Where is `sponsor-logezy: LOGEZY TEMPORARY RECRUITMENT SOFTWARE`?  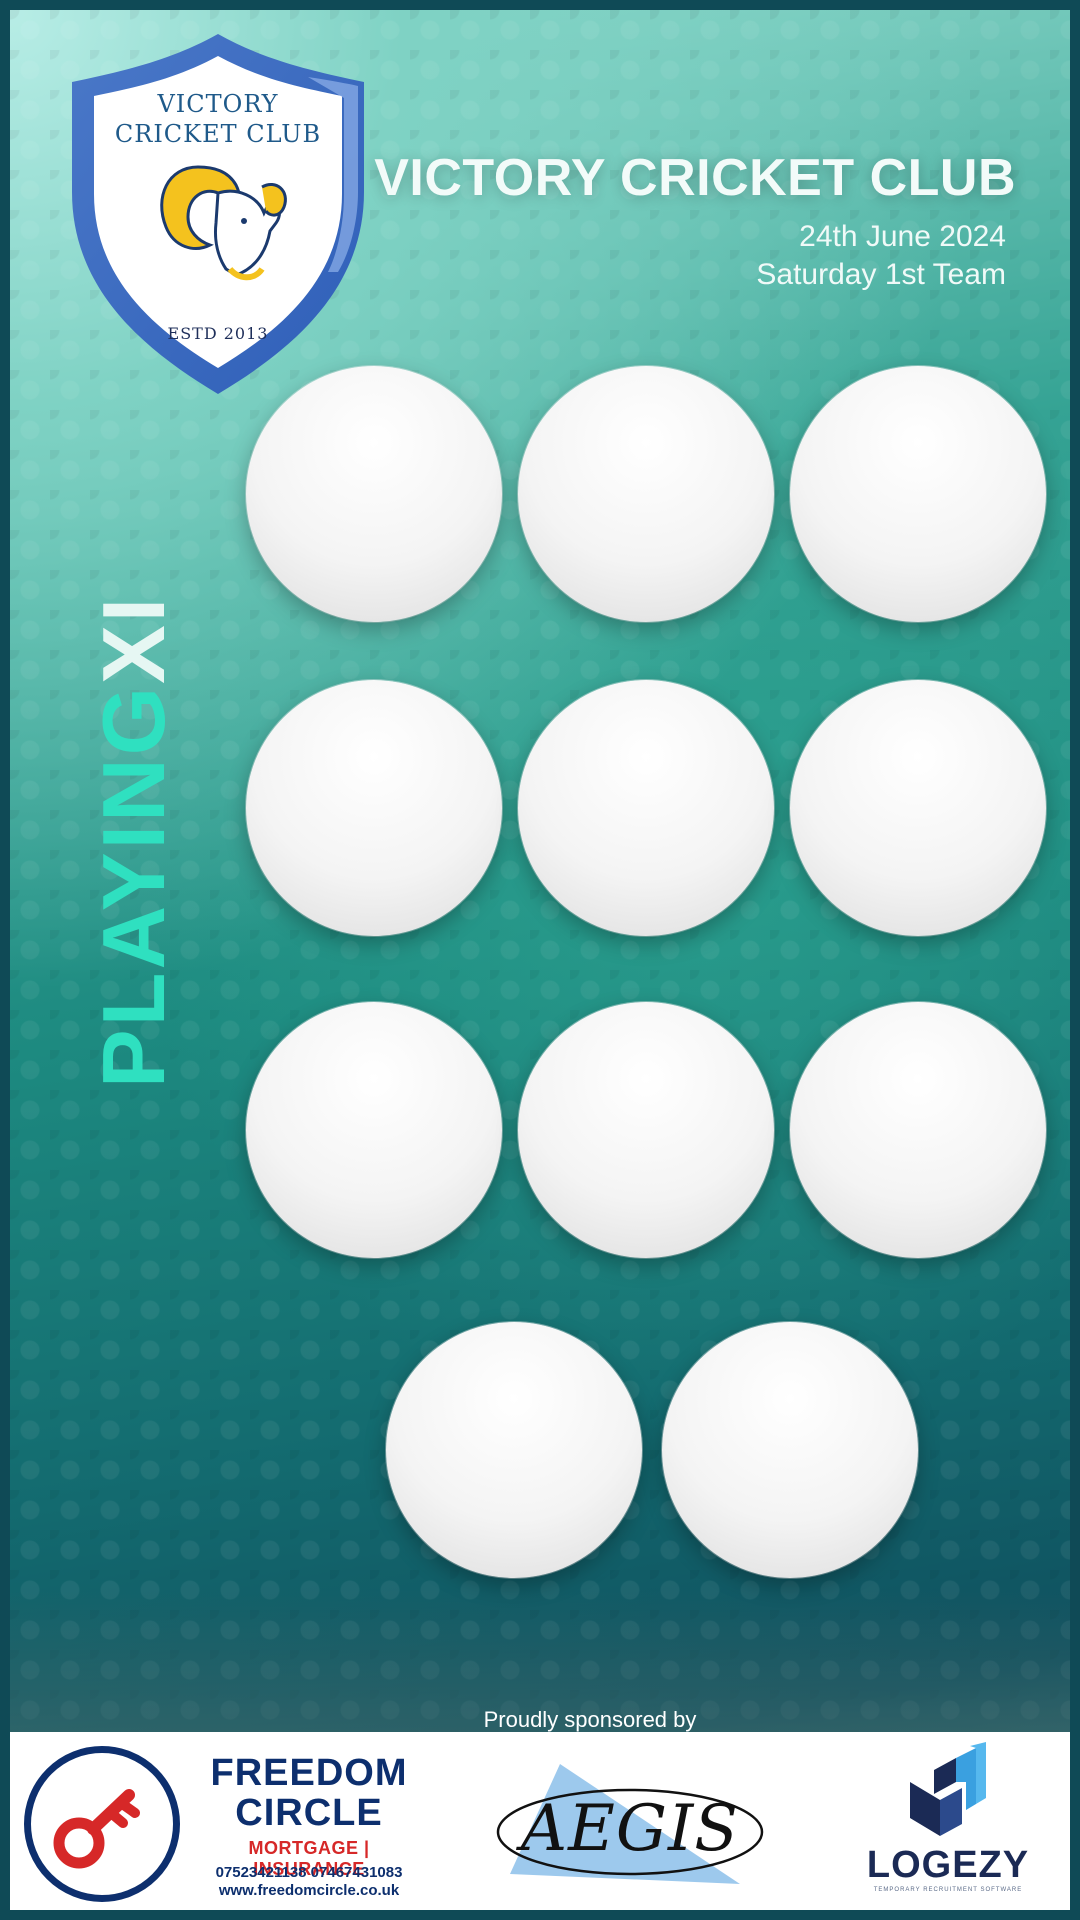 sponsor-logezy: LOGEZY TEMPORARY RECRUITMENT SOFTWARE is located at coordinates (948, 1822).